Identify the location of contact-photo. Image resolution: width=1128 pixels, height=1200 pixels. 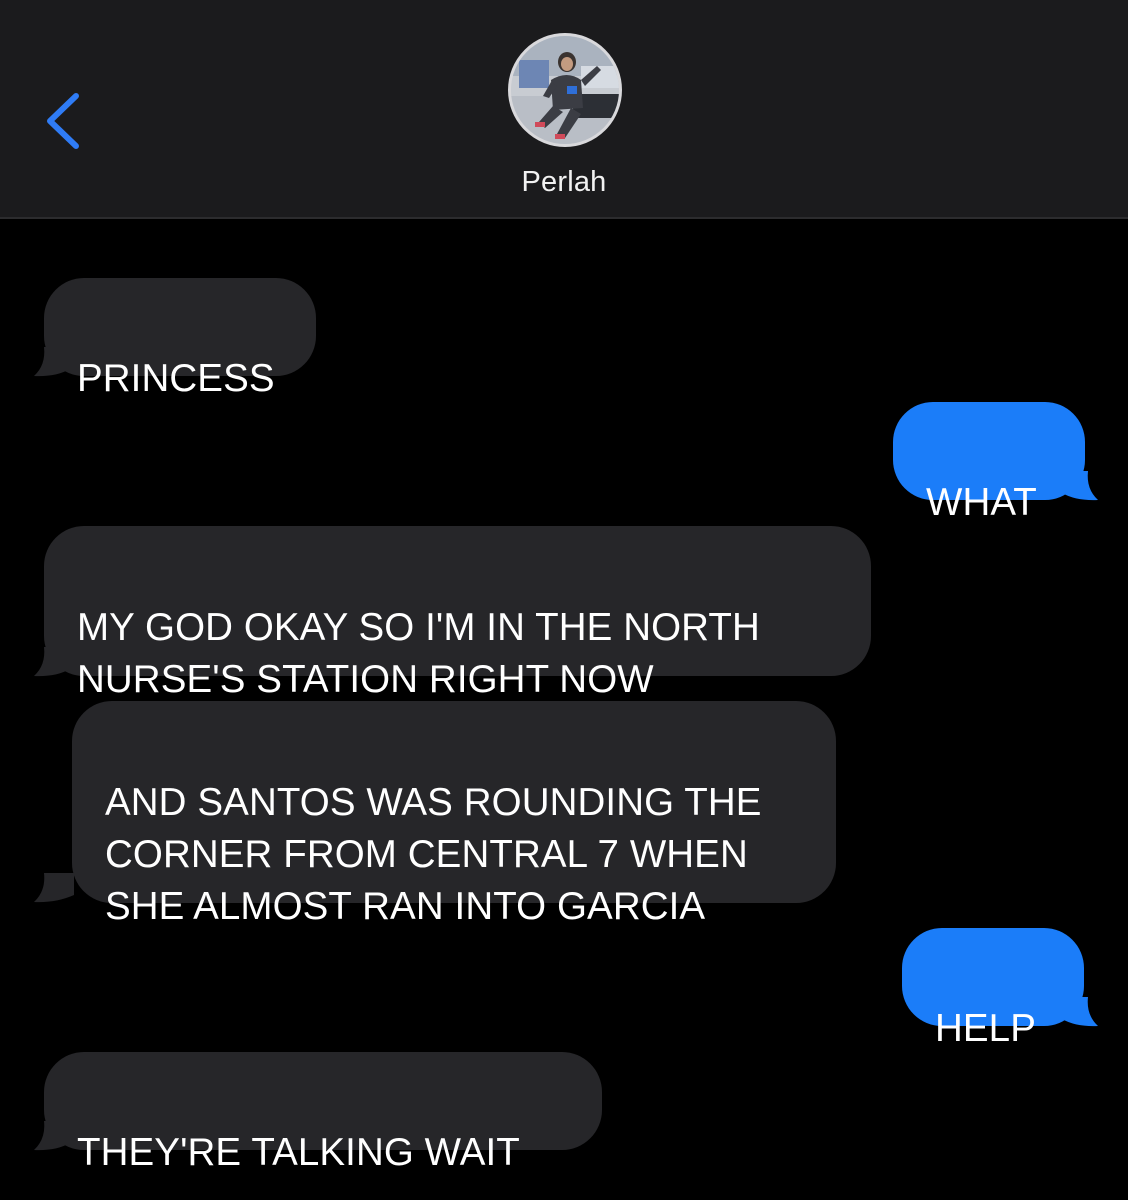
(565, 90).